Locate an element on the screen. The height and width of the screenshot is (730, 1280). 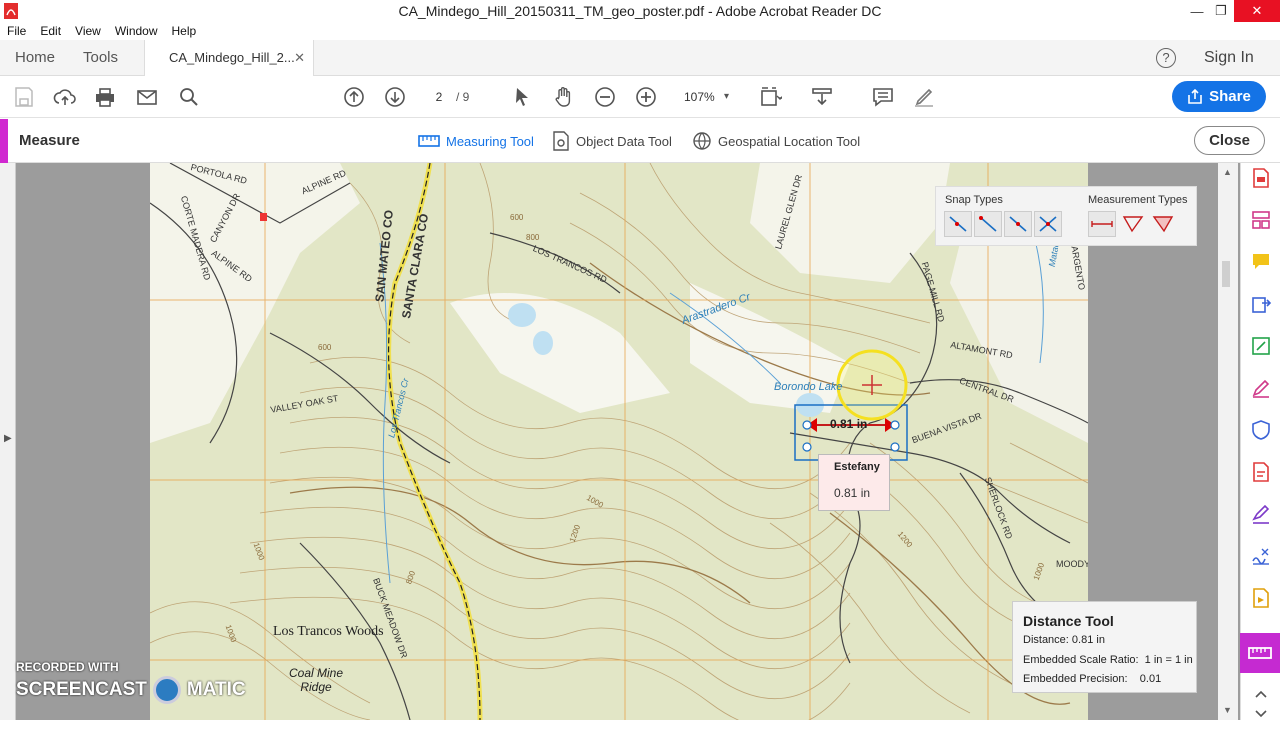
zoom-level: 107% is located at coordinates (699, 97).